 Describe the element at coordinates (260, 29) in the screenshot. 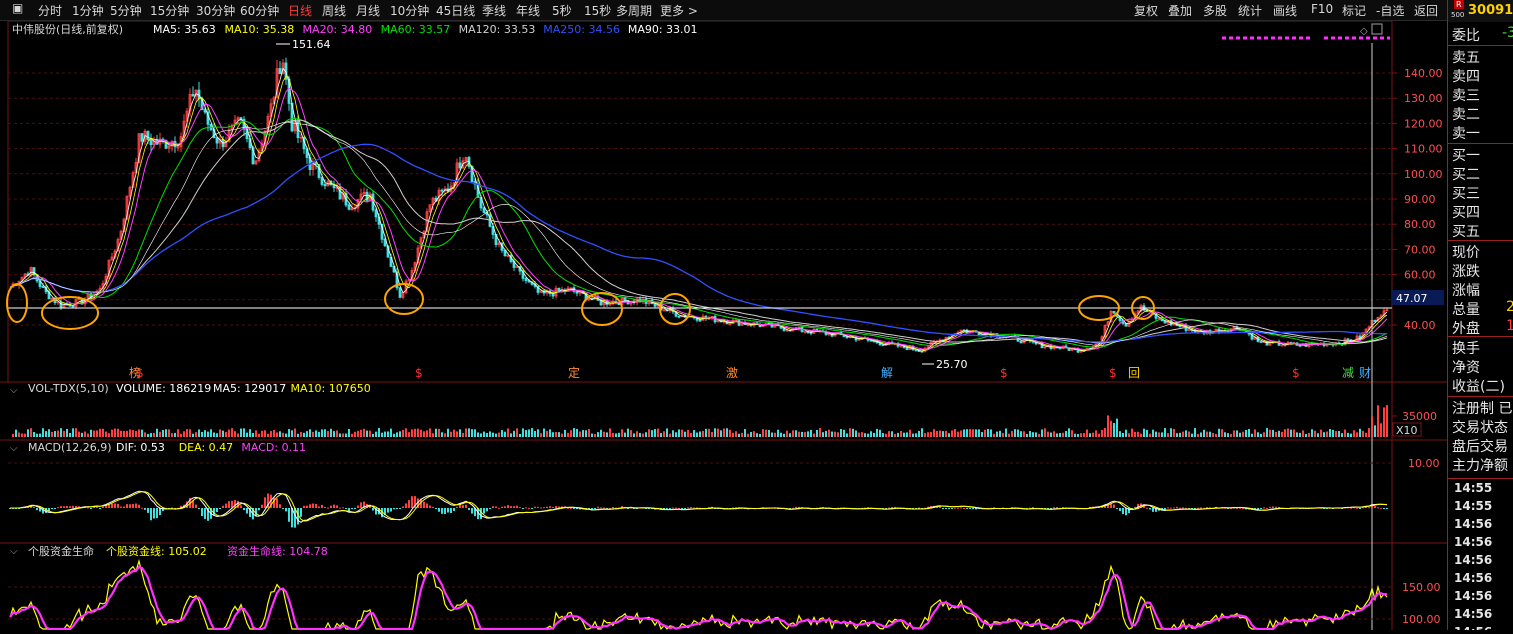

I see `ma-indicator: MA10: 35.38` at that location.